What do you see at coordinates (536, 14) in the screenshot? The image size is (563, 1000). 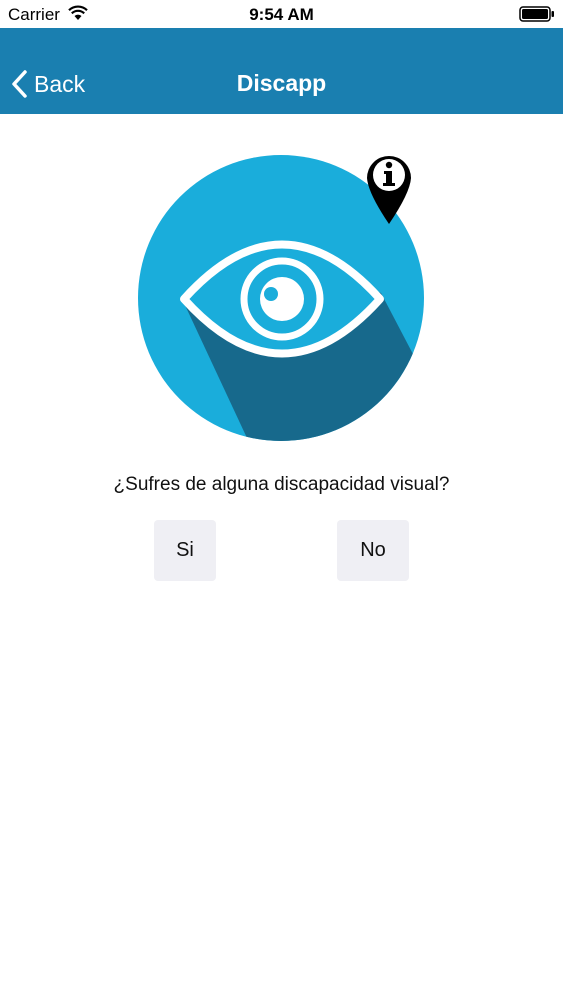 I see `battery-icon` at bounding box center [536, 14].